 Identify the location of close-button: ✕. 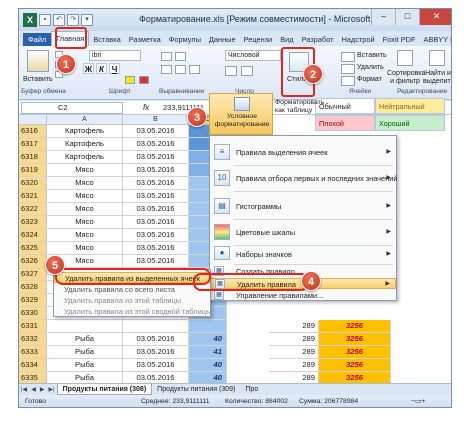
(435, 17).